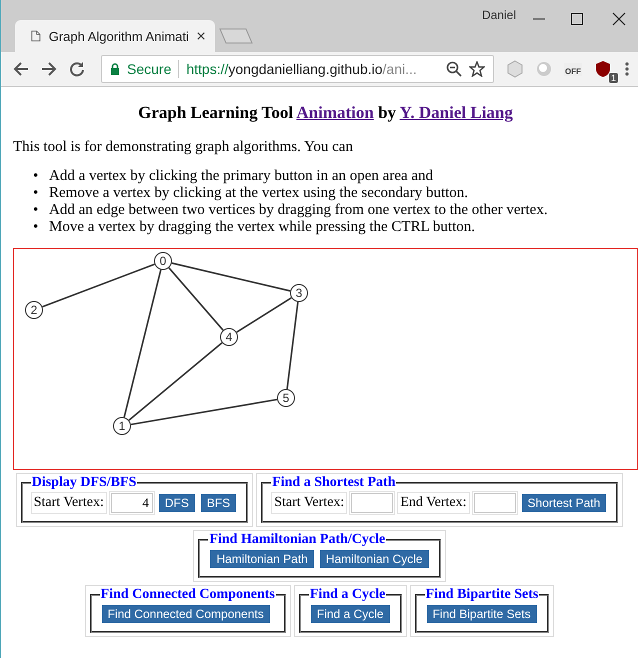 The width and height of the screenshot is (638, 658). What do you see at coordinates (297, 540) in the screenshot?
I see `fieldset-legend: Find Hamiltonian Path/Cycle` at bounding box center [297, 540].